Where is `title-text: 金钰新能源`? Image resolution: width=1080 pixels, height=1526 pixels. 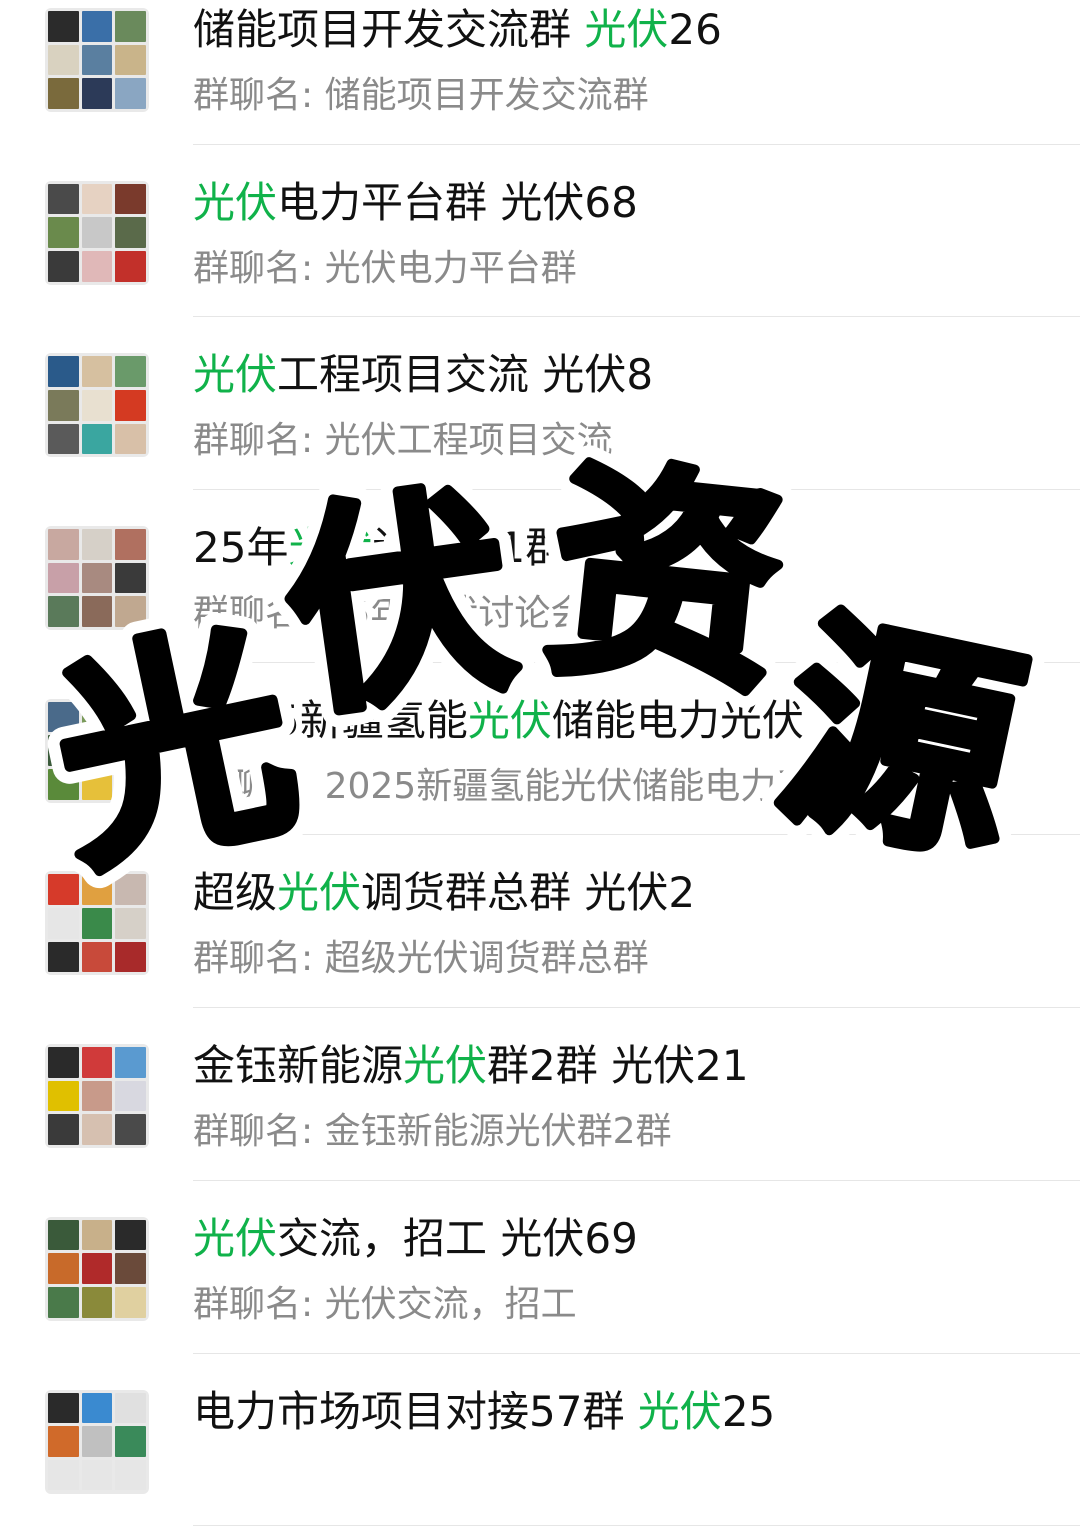 title-text: 金钰新能源 is located at coordinates (298, 1065).